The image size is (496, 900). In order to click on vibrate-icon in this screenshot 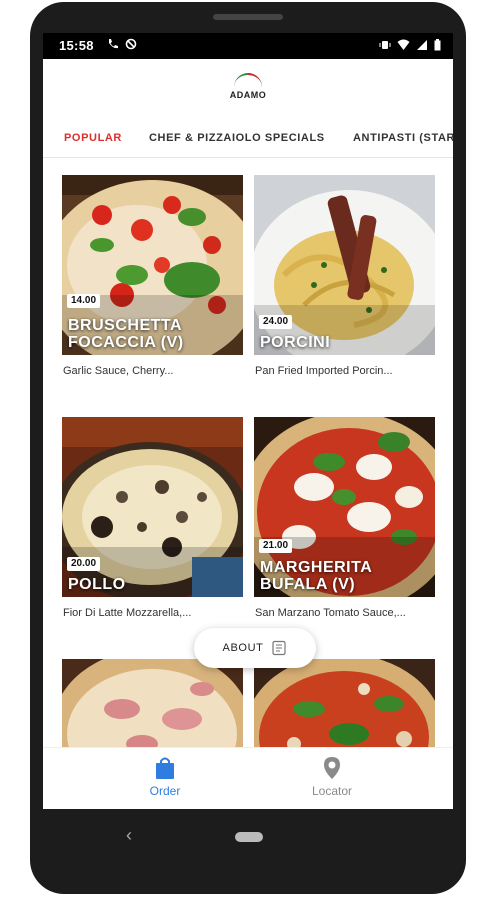, I will do `click(385, 45)`.